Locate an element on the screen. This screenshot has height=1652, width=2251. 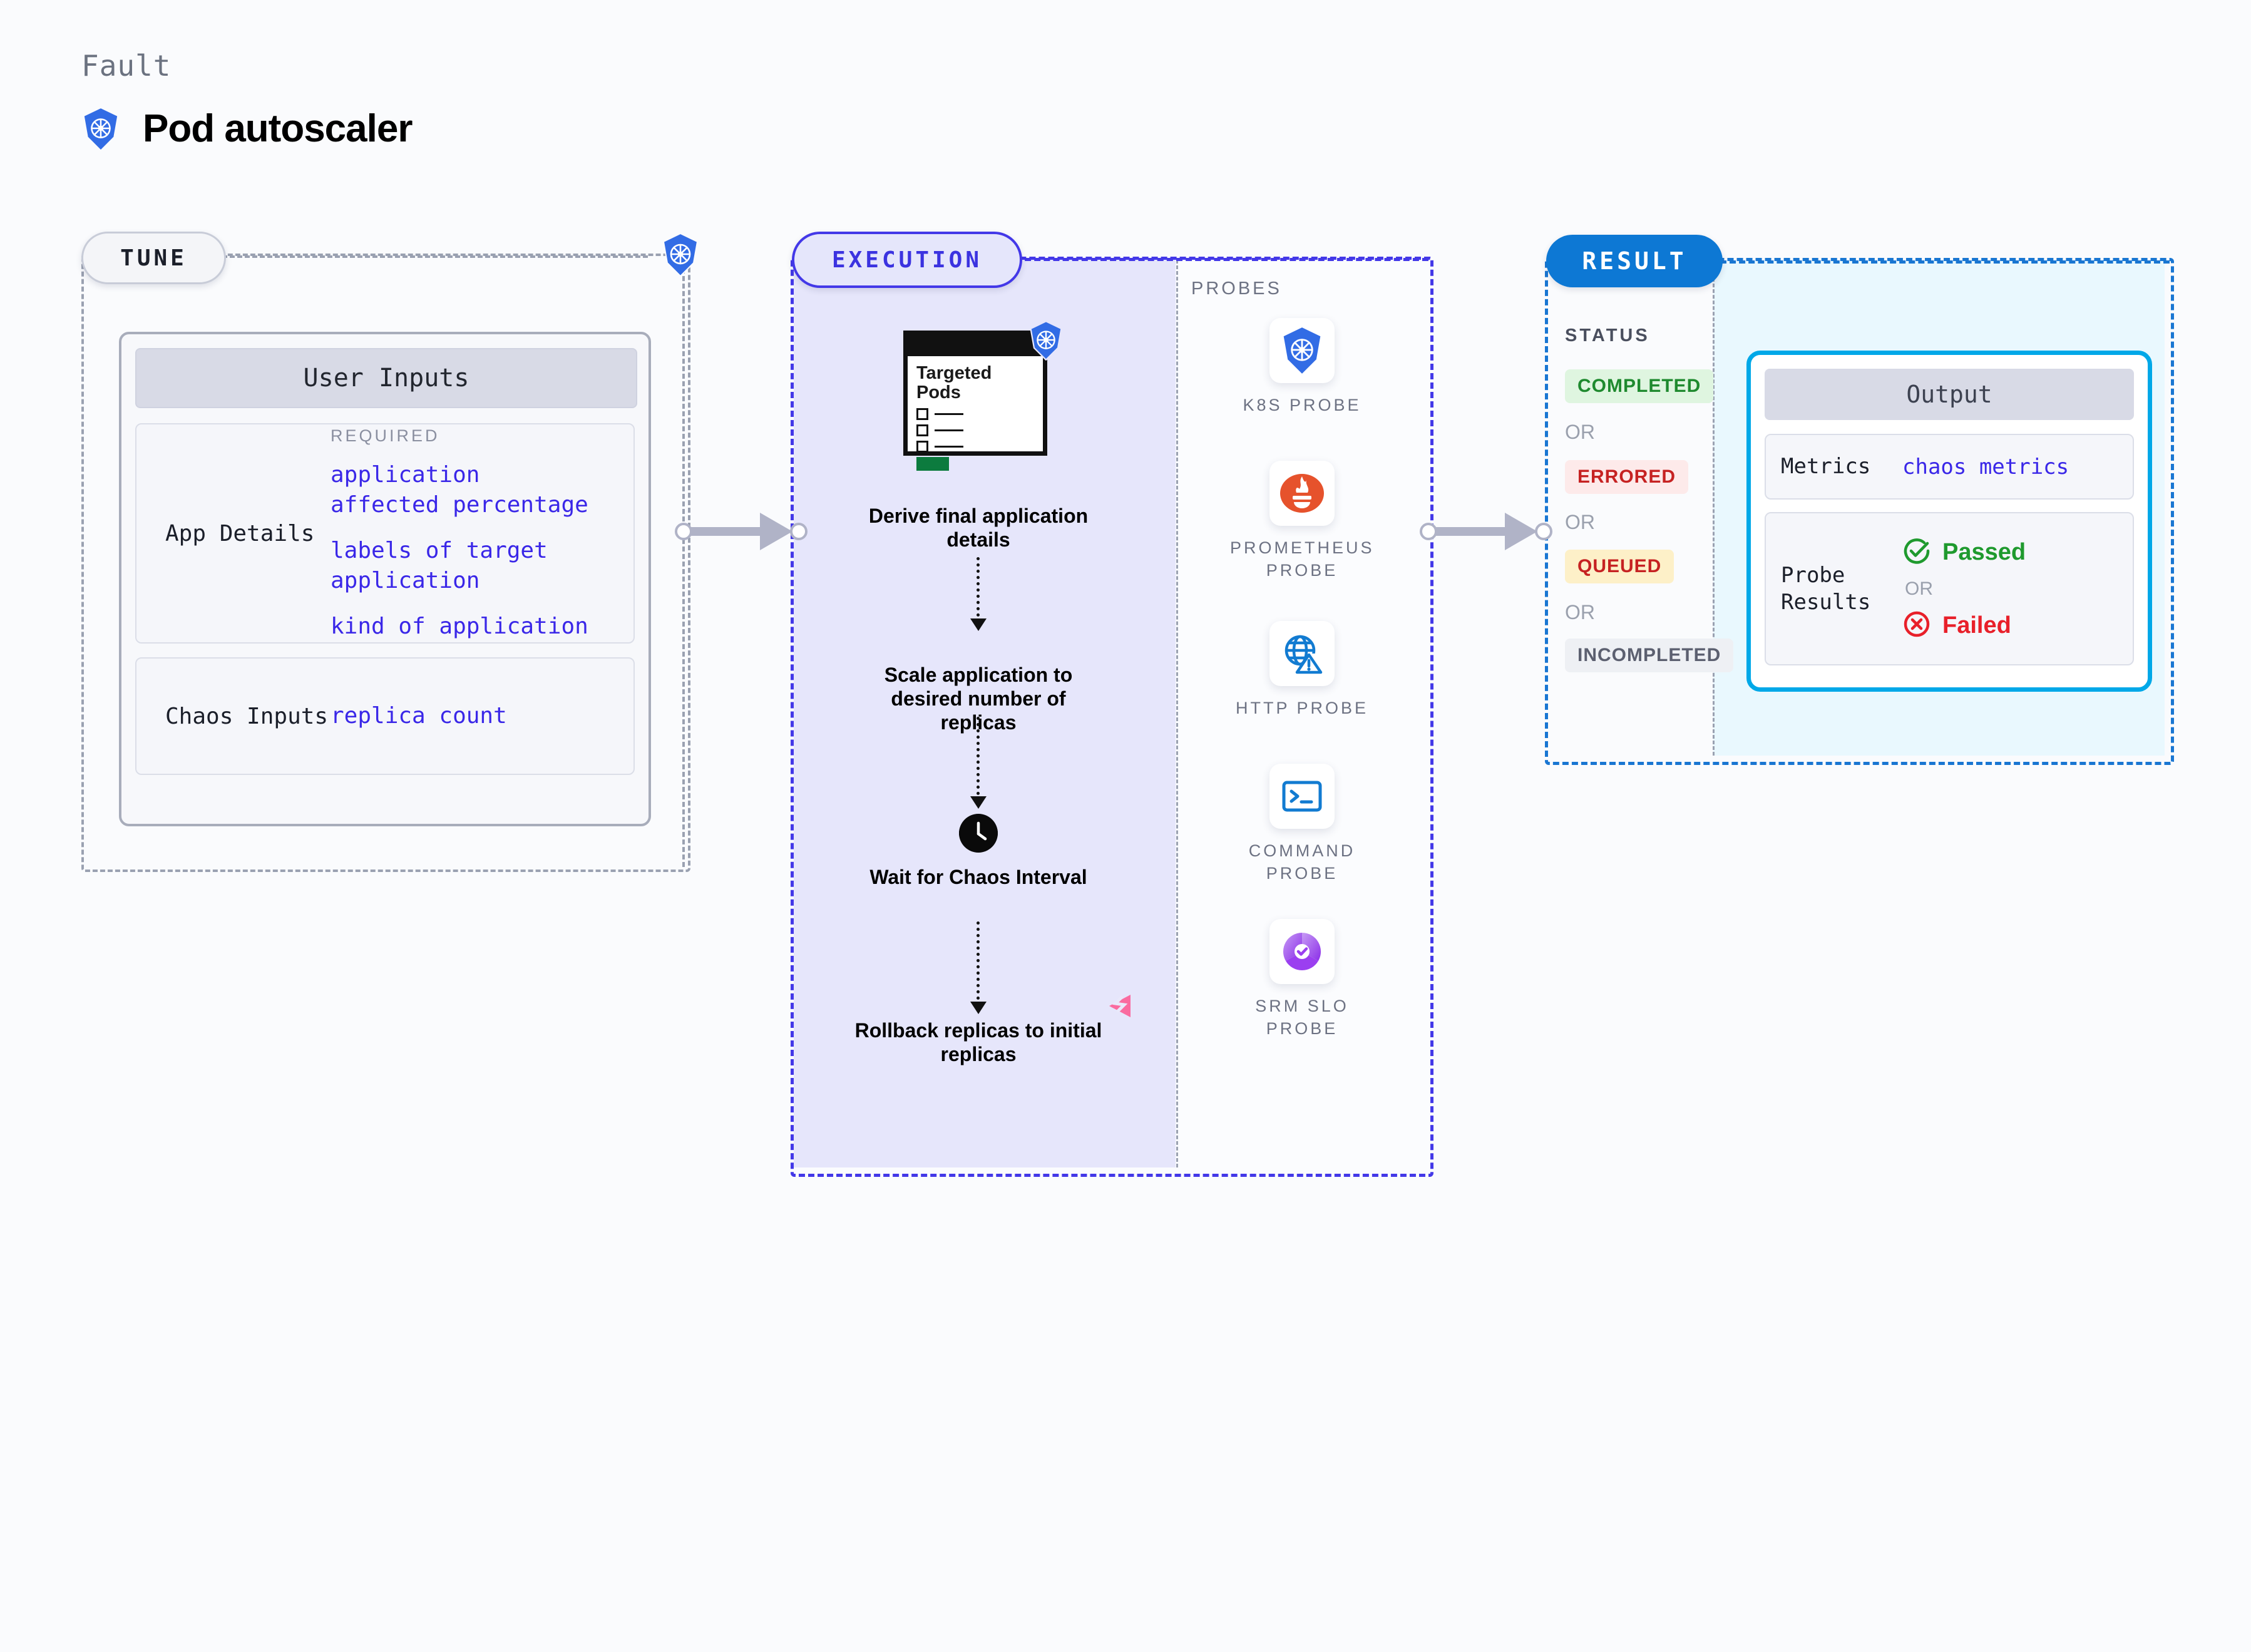
chaos-inputs-value: replica count is located at coordinates (419, 716).